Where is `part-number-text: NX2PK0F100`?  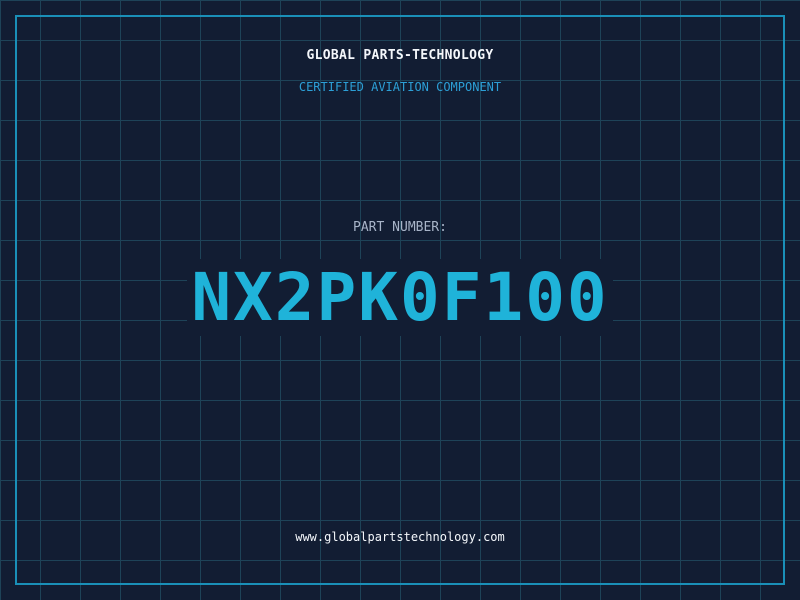 part-number-text: NX2PK0F100 is located at coordinates (400, 297).